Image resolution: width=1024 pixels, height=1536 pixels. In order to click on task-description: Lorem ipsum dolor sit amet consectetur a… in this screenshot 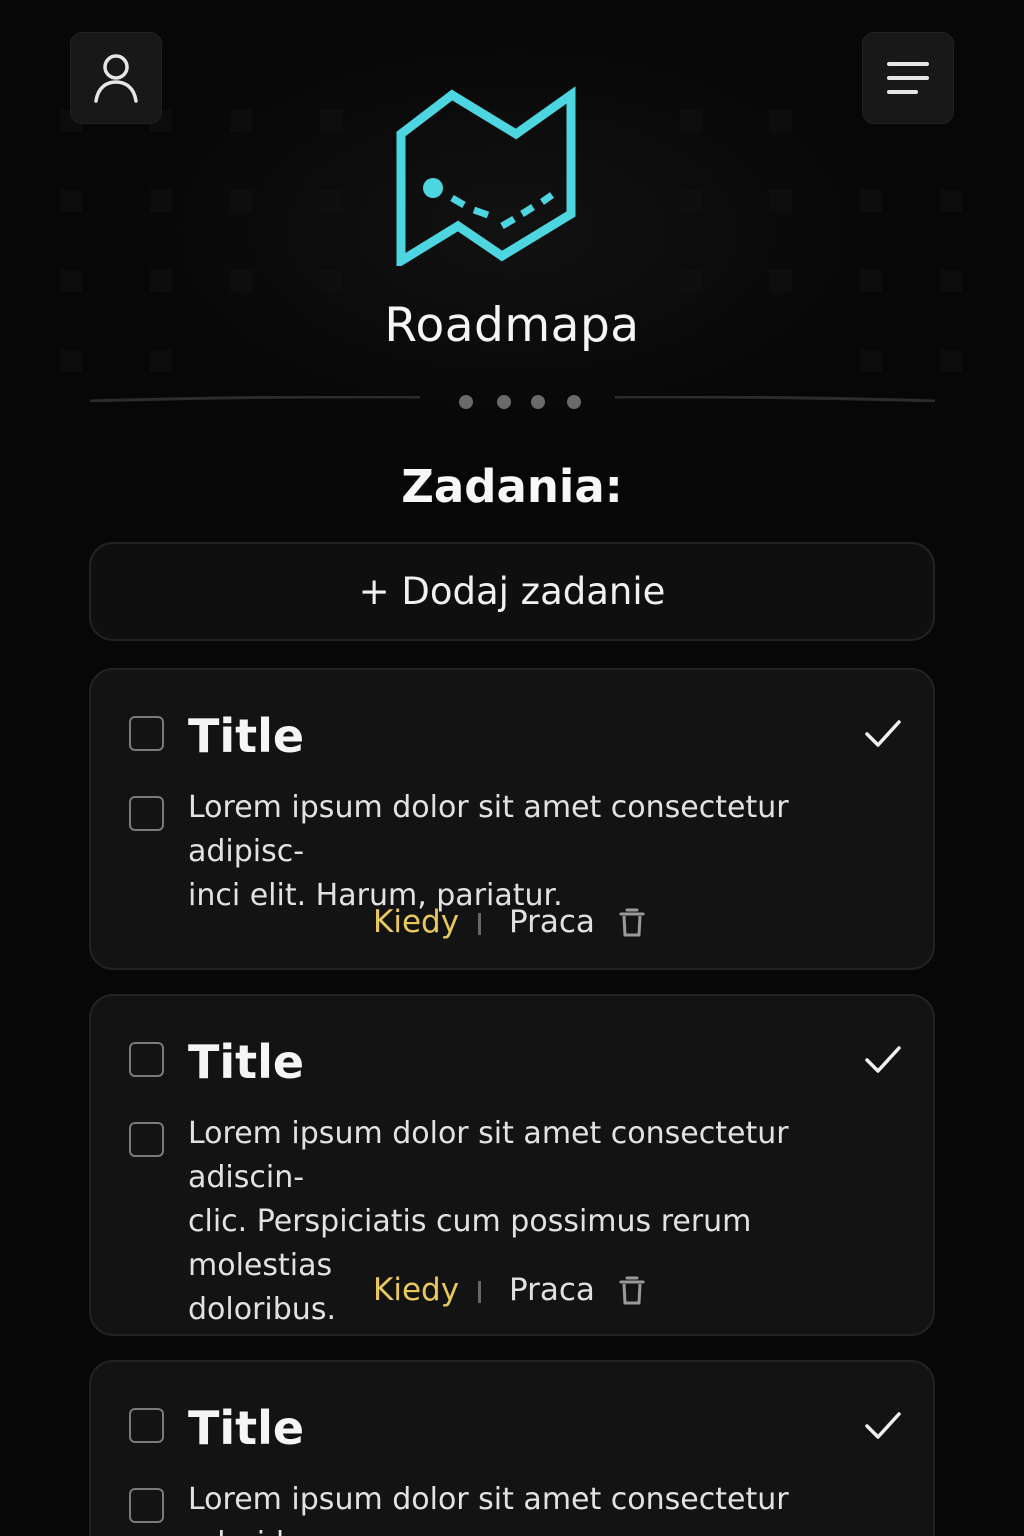, I will do `click(488, 851)`.